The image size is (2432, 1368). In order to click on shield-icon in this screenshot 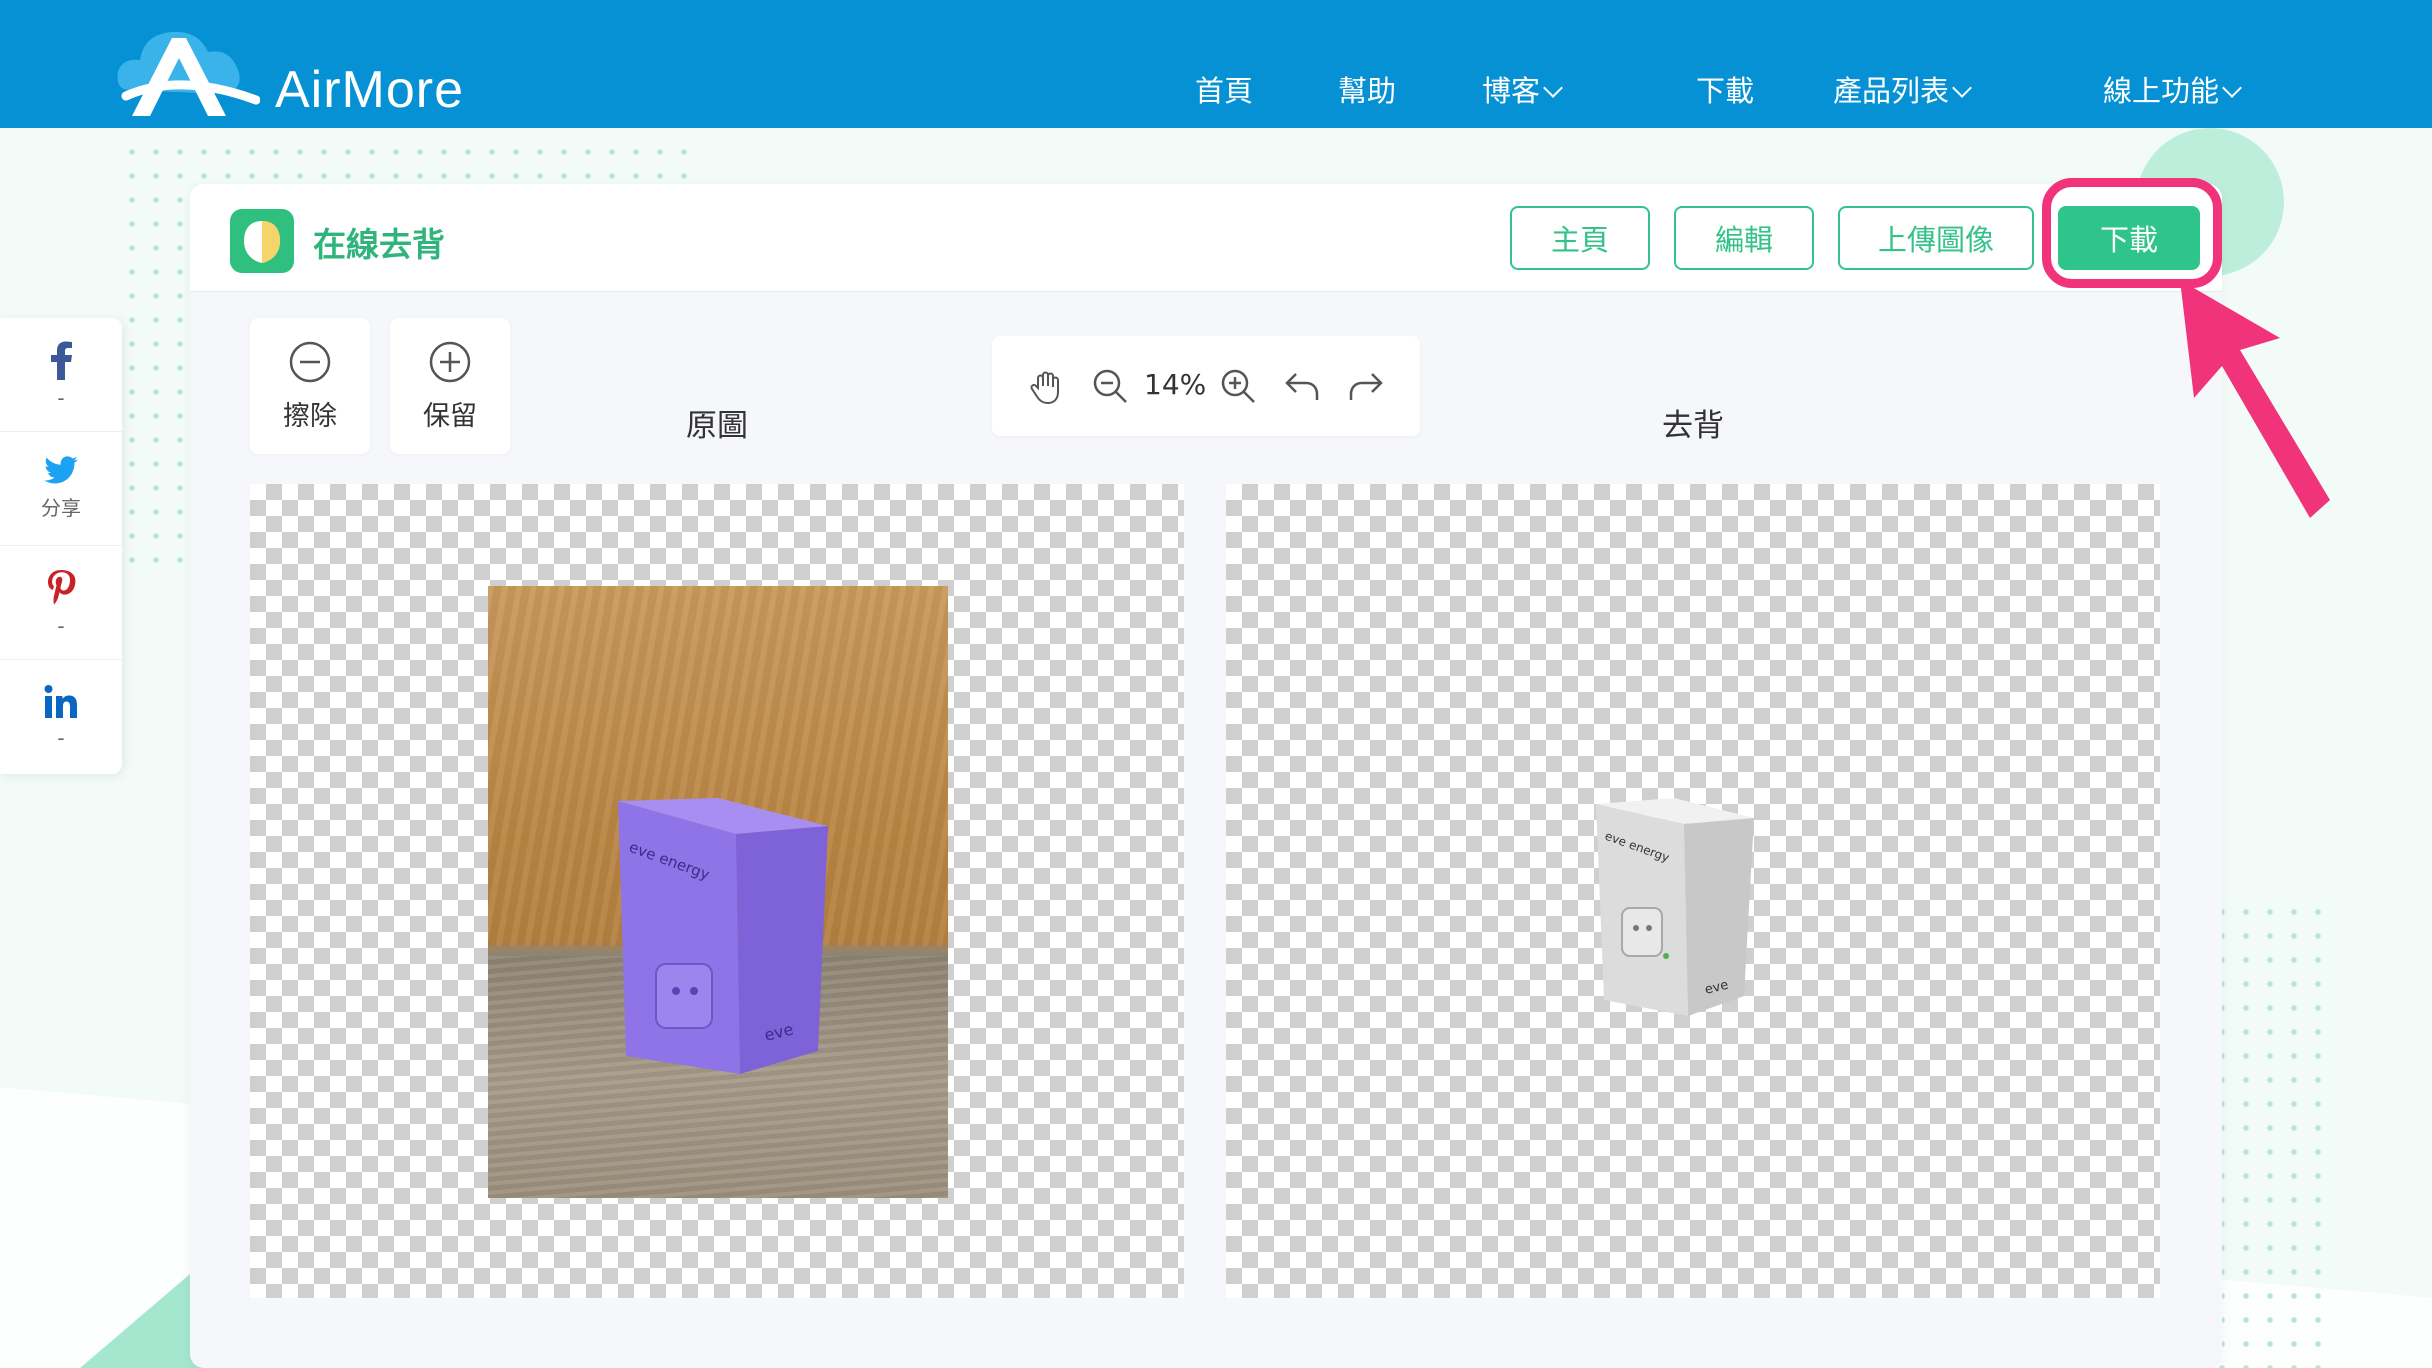, I will do `click(262, 242)`.